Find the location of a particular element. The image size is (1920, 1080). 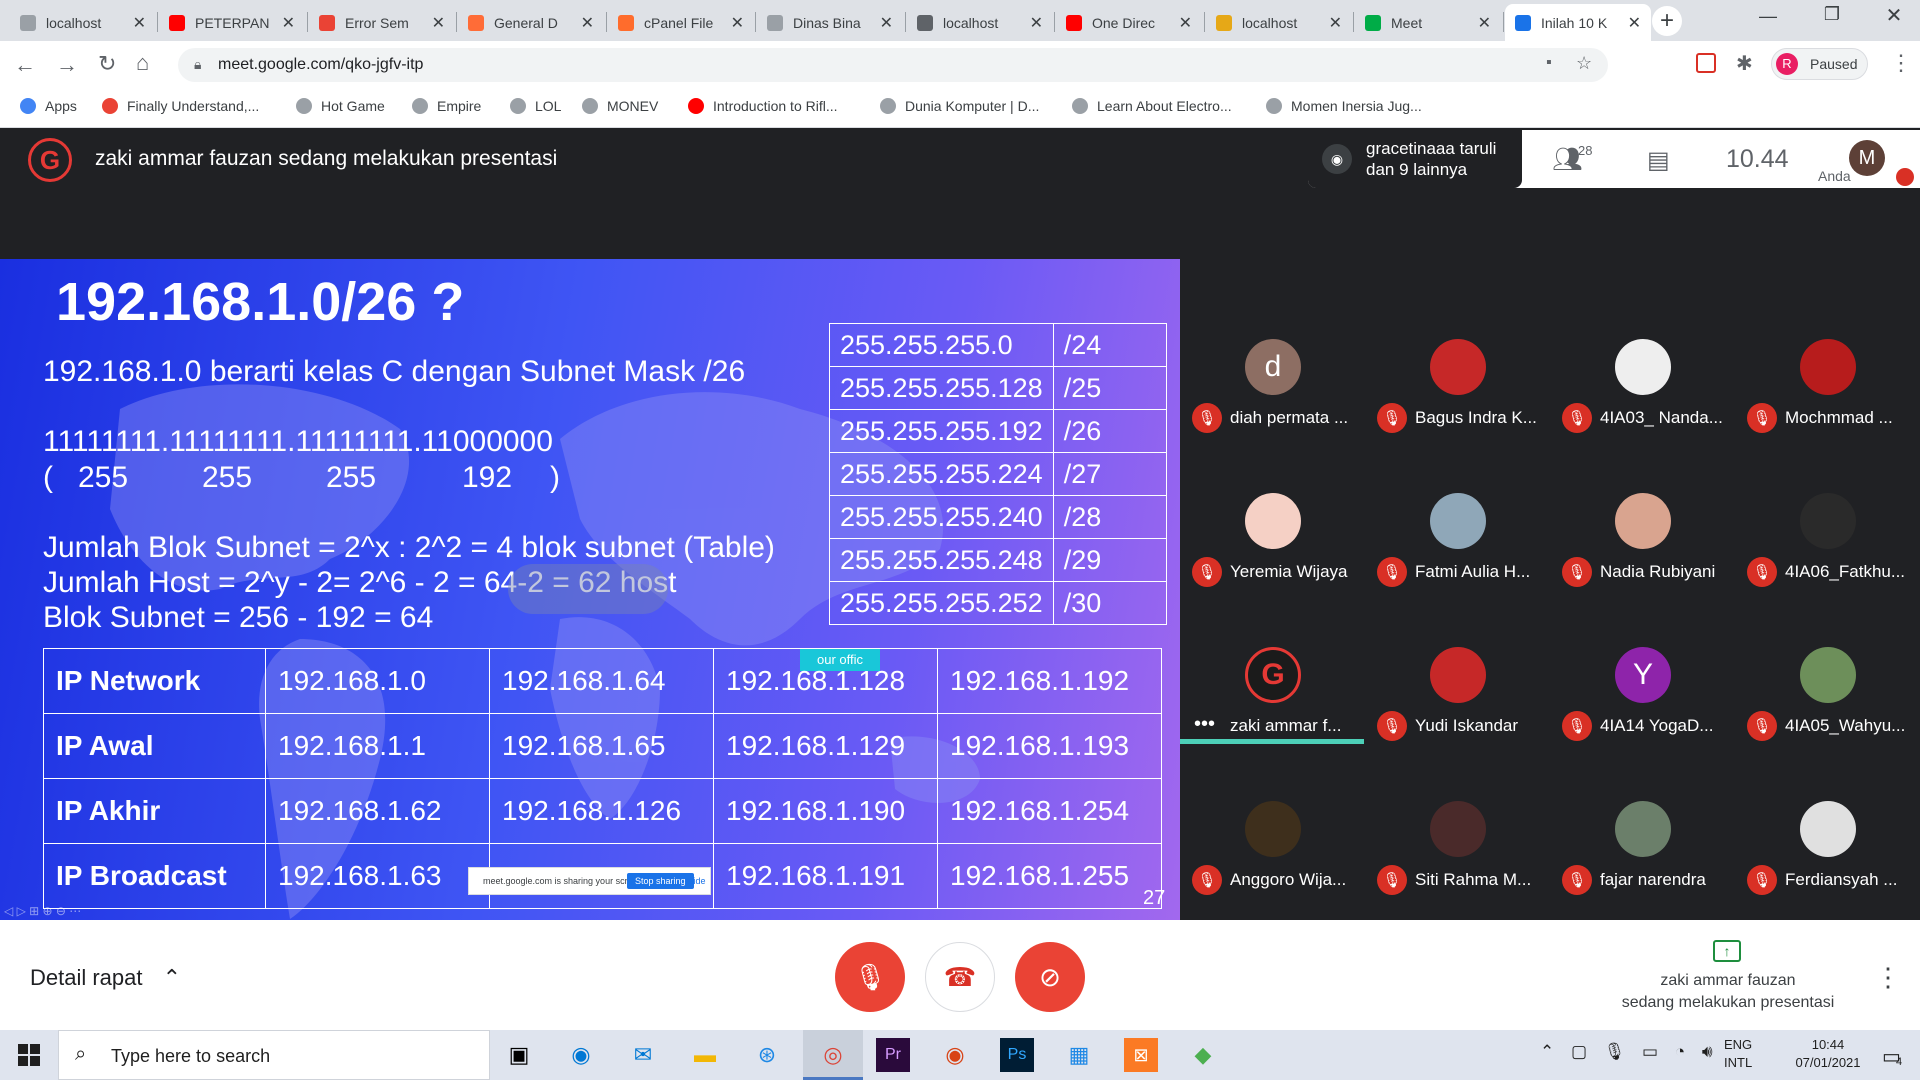

tab-3: Error Sem ✕ is located at coordinates (382, 22).